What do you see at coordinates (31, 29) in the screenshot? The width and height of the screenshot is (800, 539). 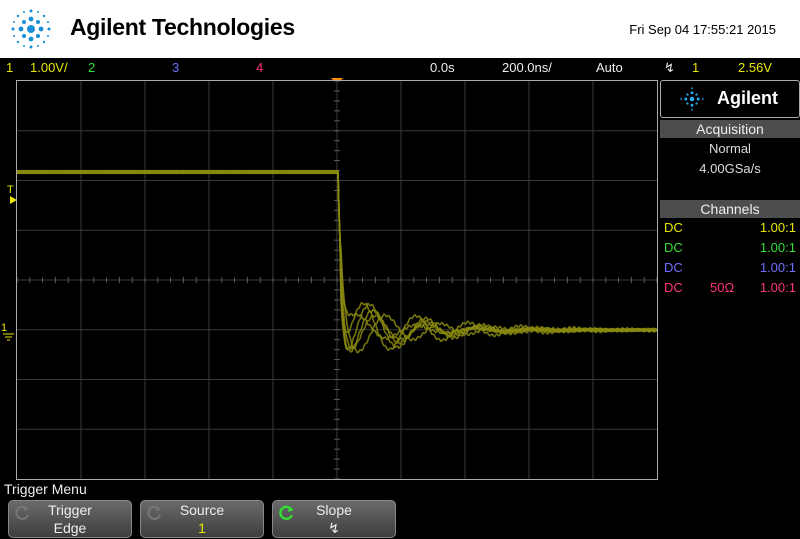 I see `agilent-logo-icon` at bounding box center [31, 29].